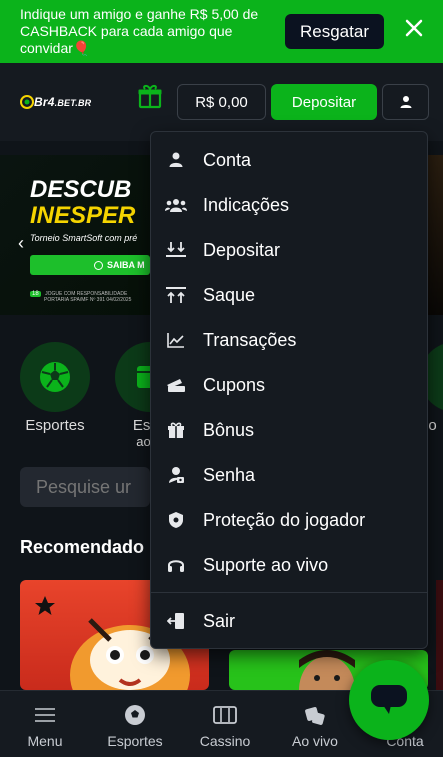 This screenshot has width=443, height=757. Describe the element at coordinates (176, 295) in the screenshot. I see `upload-icon` at that location.